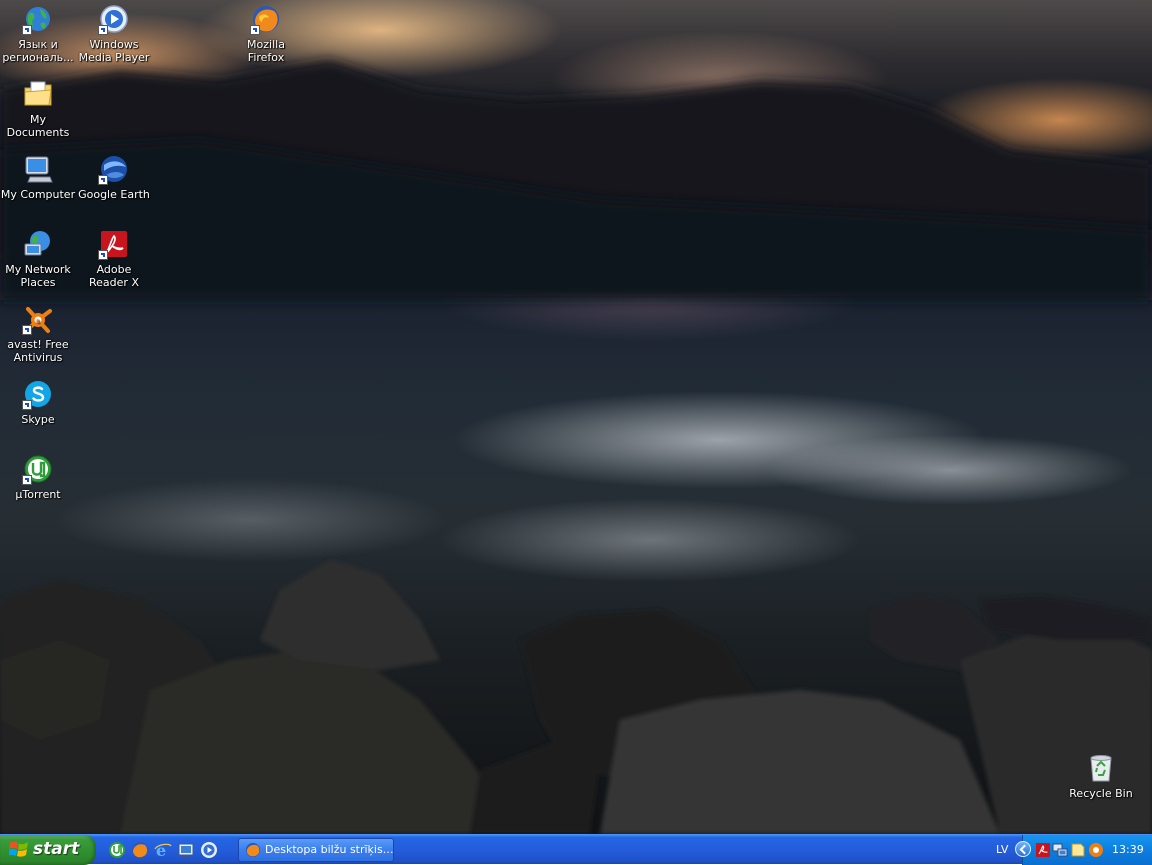 The image size is (1152, 865). I want to click on desktop-icon-label: My Network Places, so click(38, 276).